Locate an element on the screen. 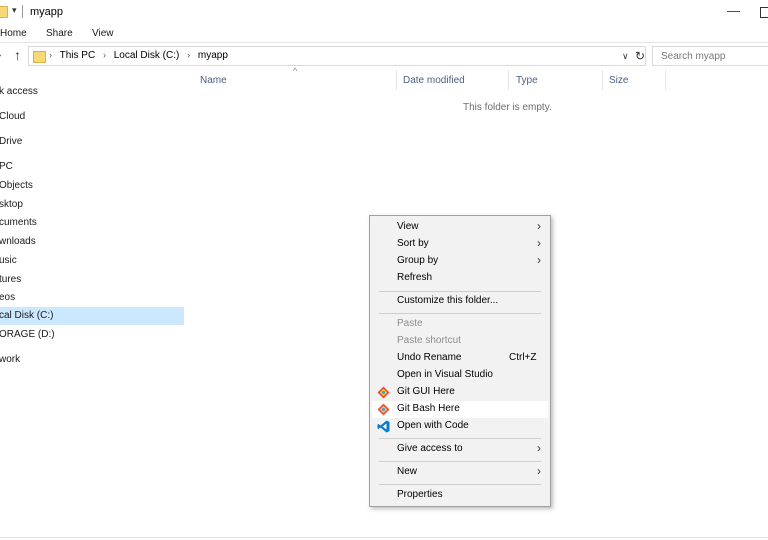 The image size is (768, 540). menu-item-shortcut: Ctrl+Z is located at coordinates (523, 357).